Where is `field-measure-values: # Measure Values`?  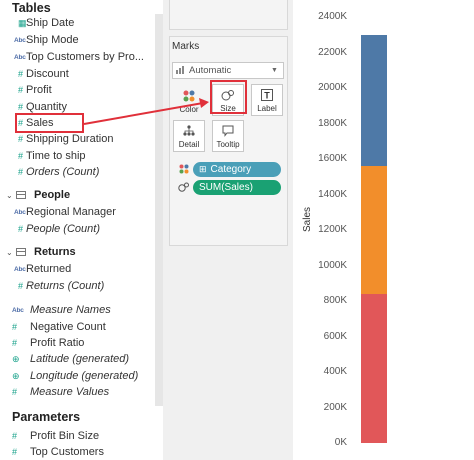 field-measure-values: # Measure Values is located at coordinates (77, 392).